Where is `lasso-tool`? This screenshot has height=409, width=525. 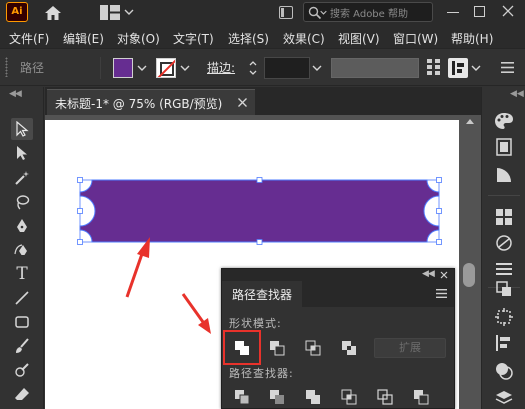
lasso-tool is located at coordinates (22, 202).